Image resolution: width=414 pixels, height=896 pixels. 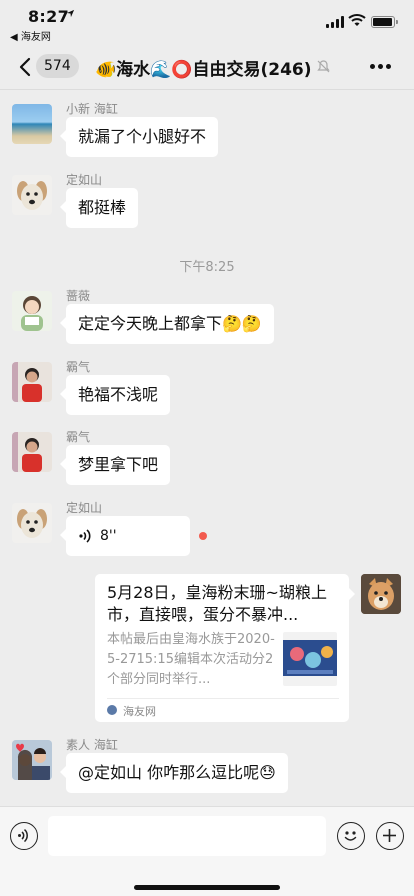 What do you see at coordinates (381, 594) in the screenshot?
I see `self-avatar` at bounding box center [381, 594].